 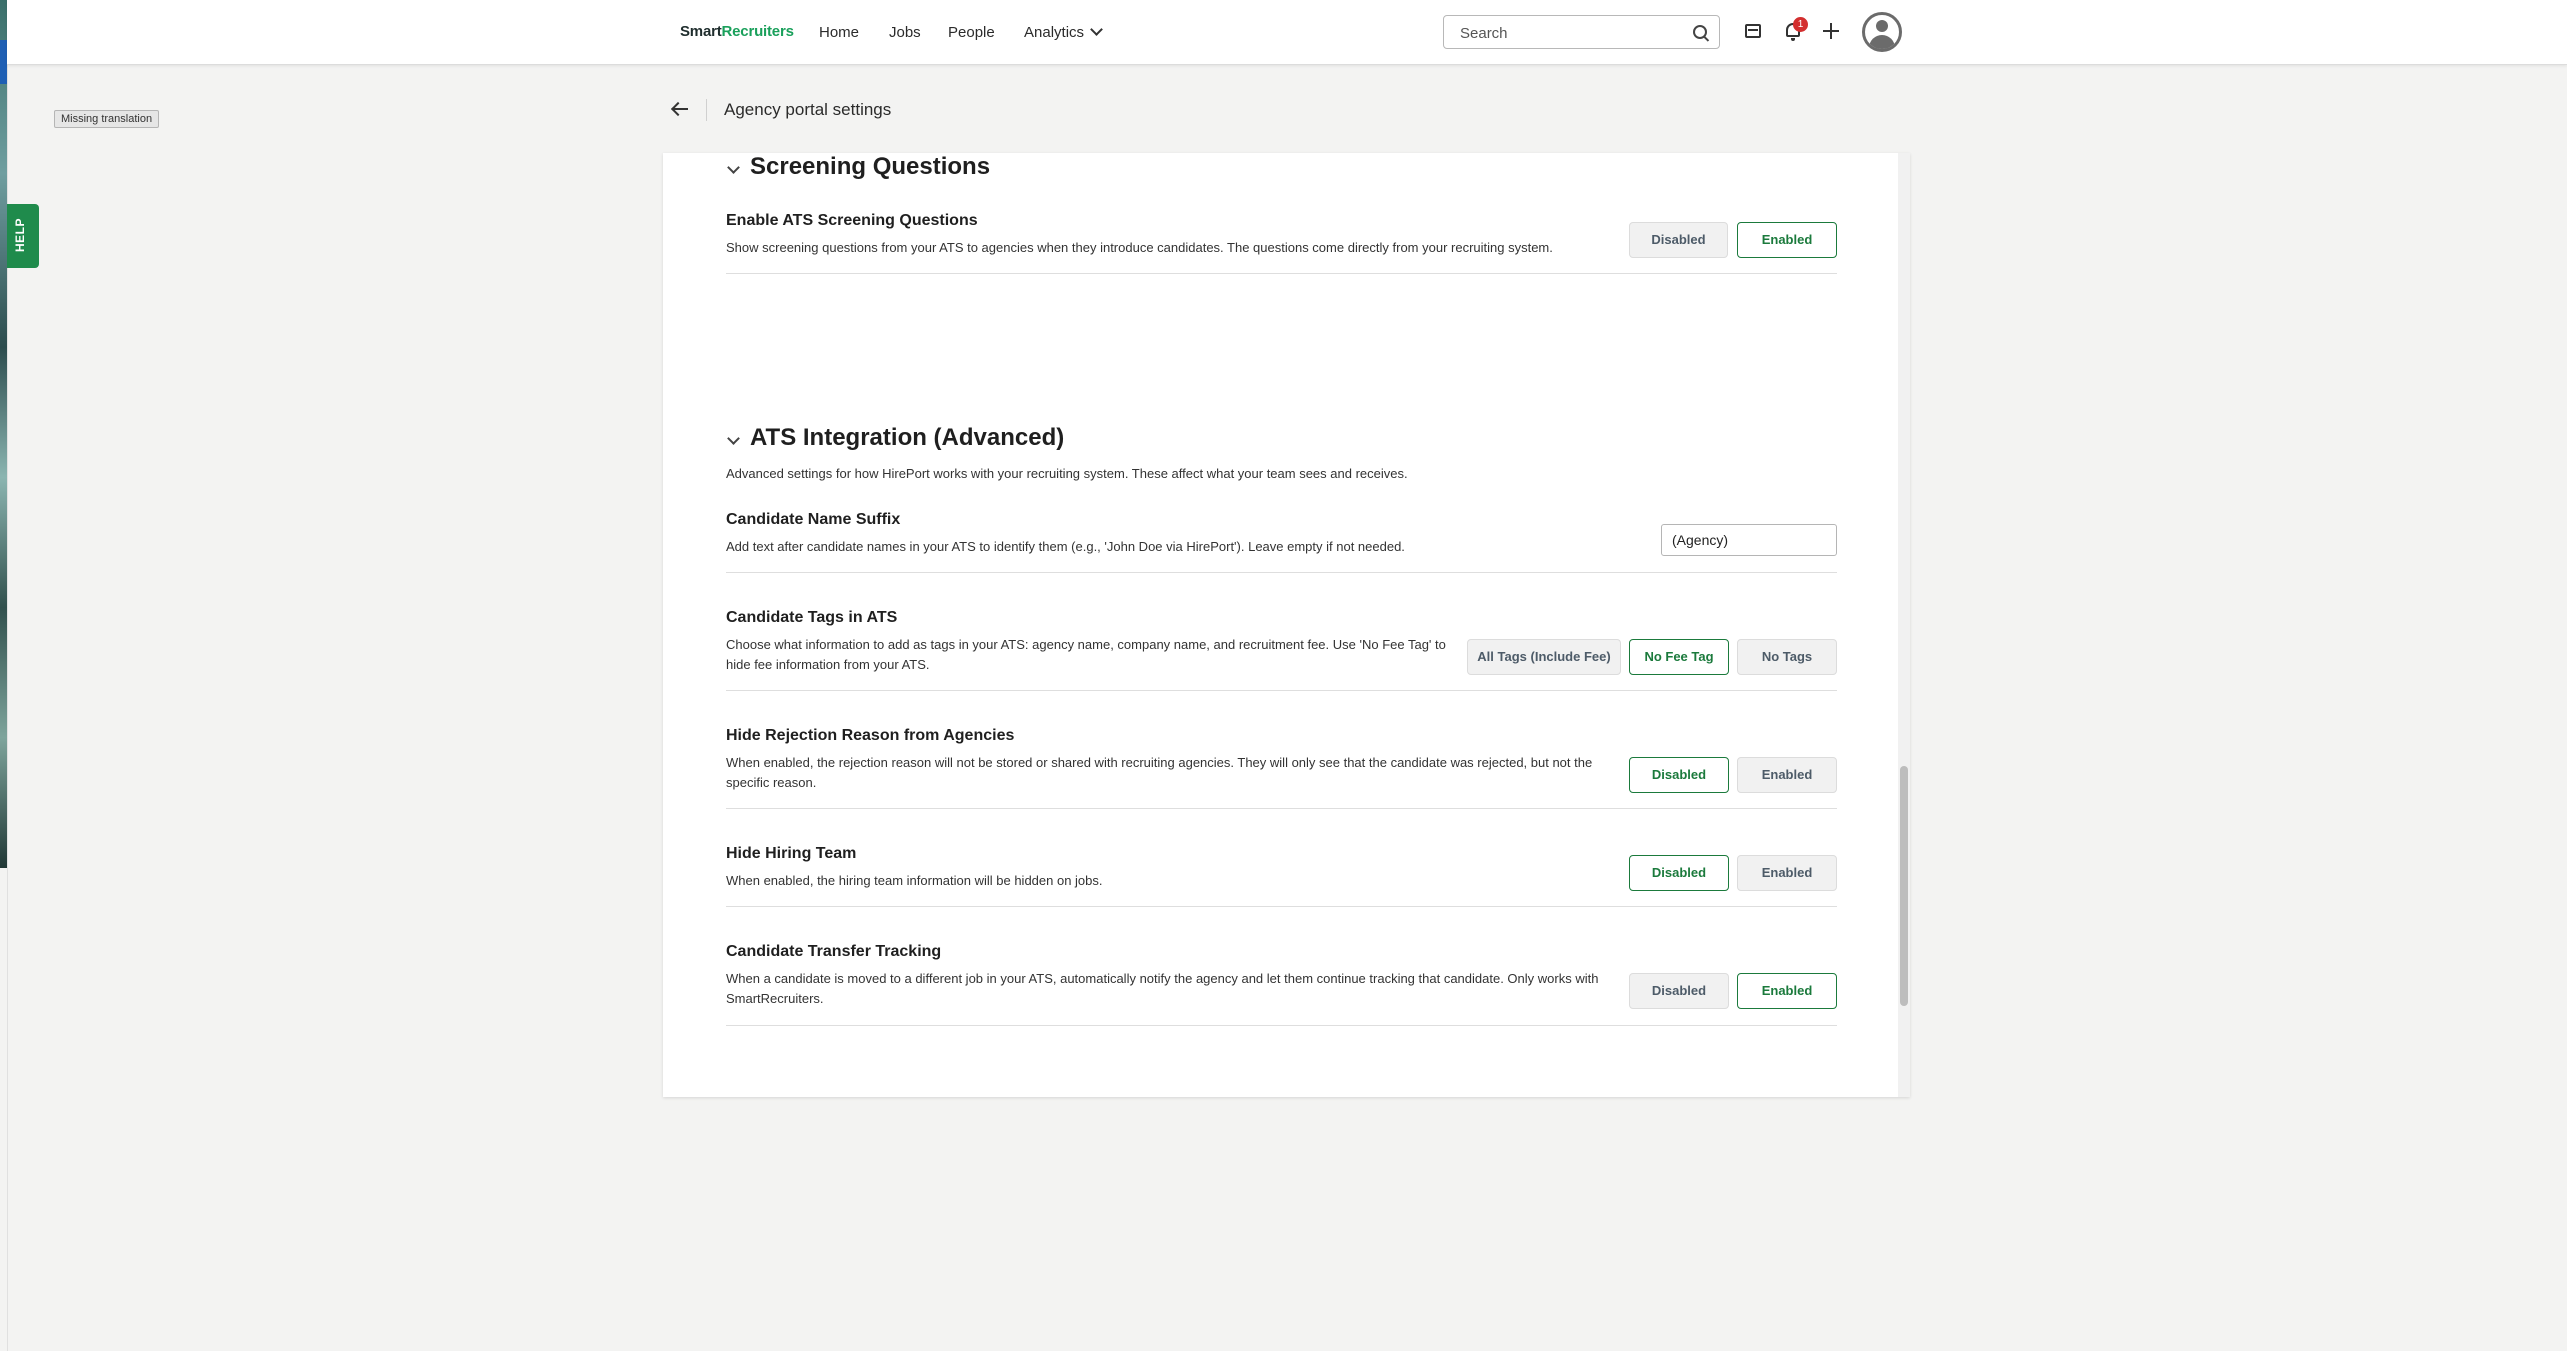 What do you see at coordinates (1800, 24) in the screenshot?
I see `notification-badge: 1` at bounding box center [1800, 24].